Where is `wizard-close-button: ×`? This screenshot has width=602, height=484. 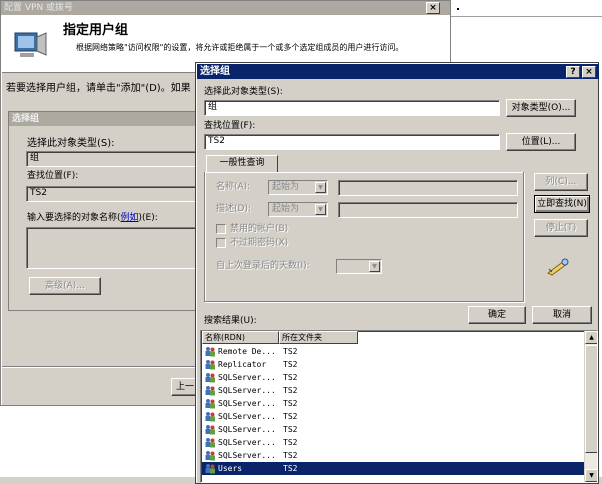 wizard-close-button: × is located at coordinates (433, 8).